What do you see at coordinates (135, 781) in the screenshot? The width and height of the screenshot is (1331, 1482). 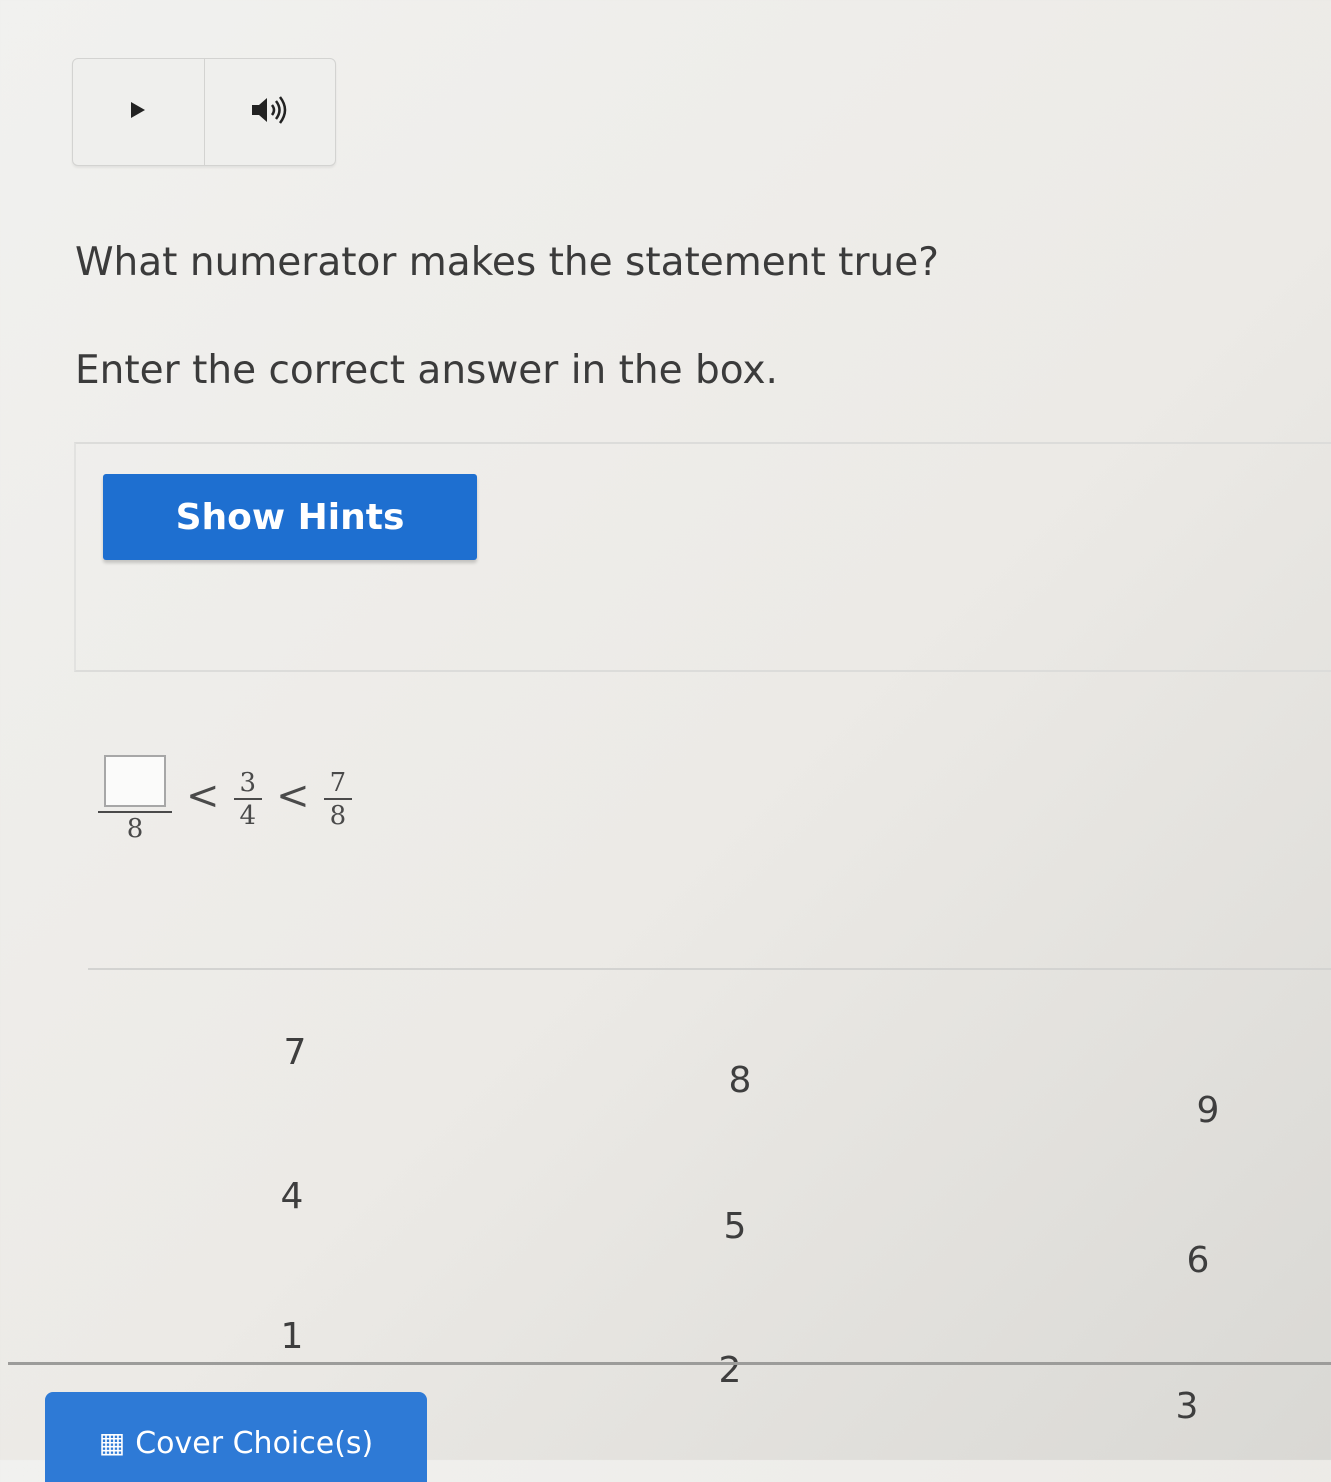 I see `numerator-answer-input` at bounding box center [135, 781].